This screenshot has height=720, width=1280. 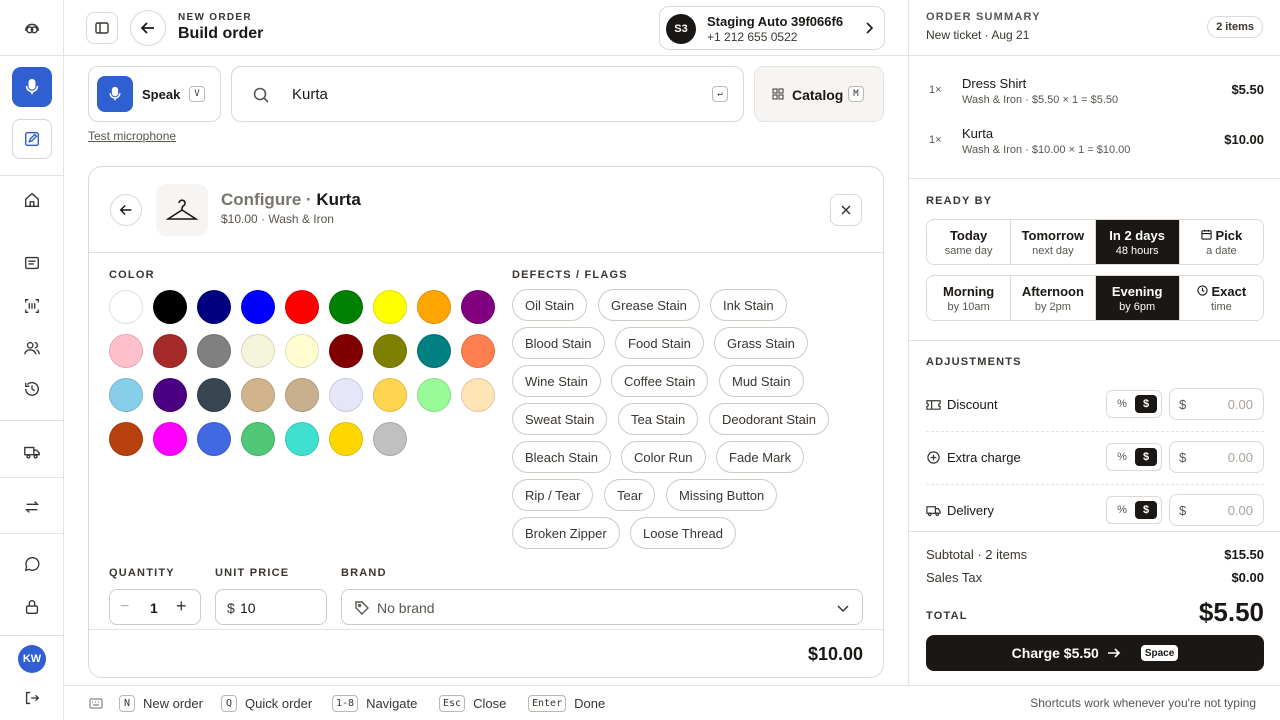 What do you see at coordinates (602, 607) in the screenshot?
I see `brand-select: No brand` at bounding box center [602, 607].